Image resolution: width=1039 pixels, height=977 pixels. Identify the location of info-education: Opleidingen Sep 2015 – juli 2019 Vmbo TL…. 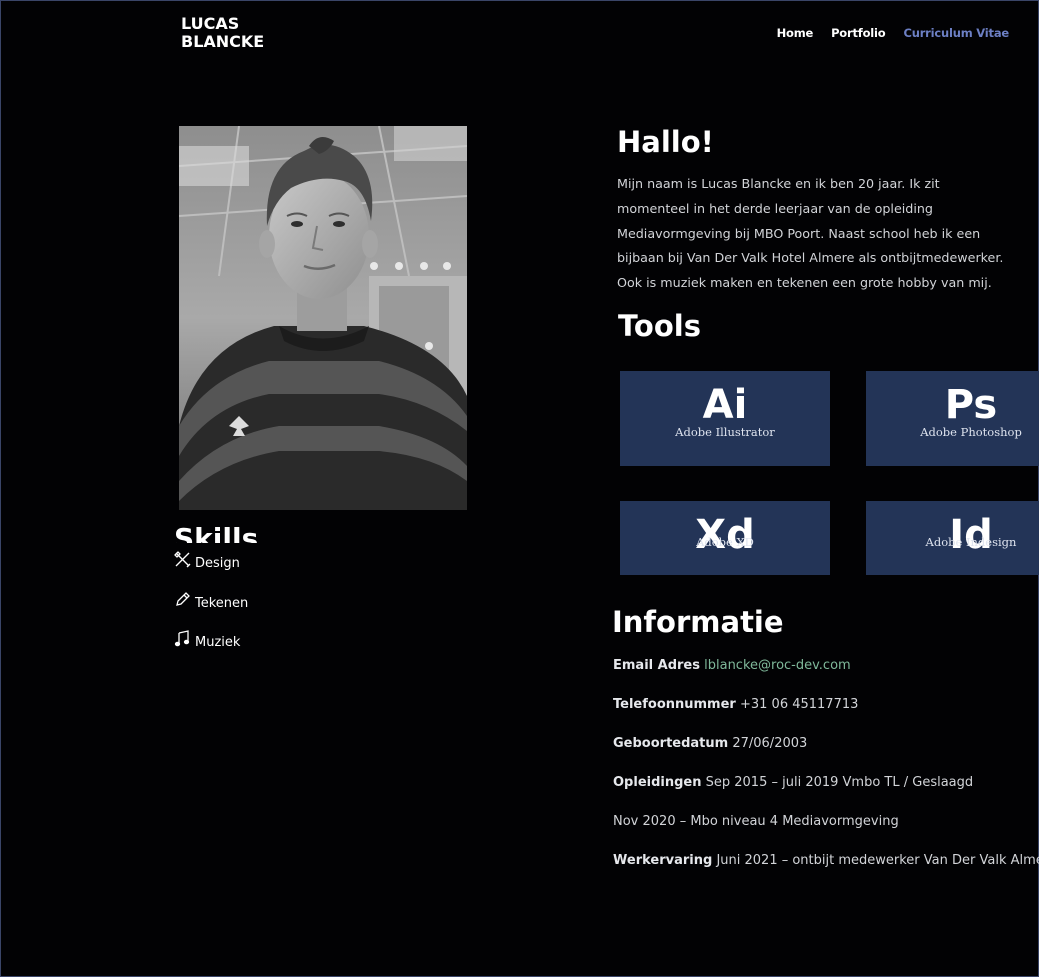
(793, 782).